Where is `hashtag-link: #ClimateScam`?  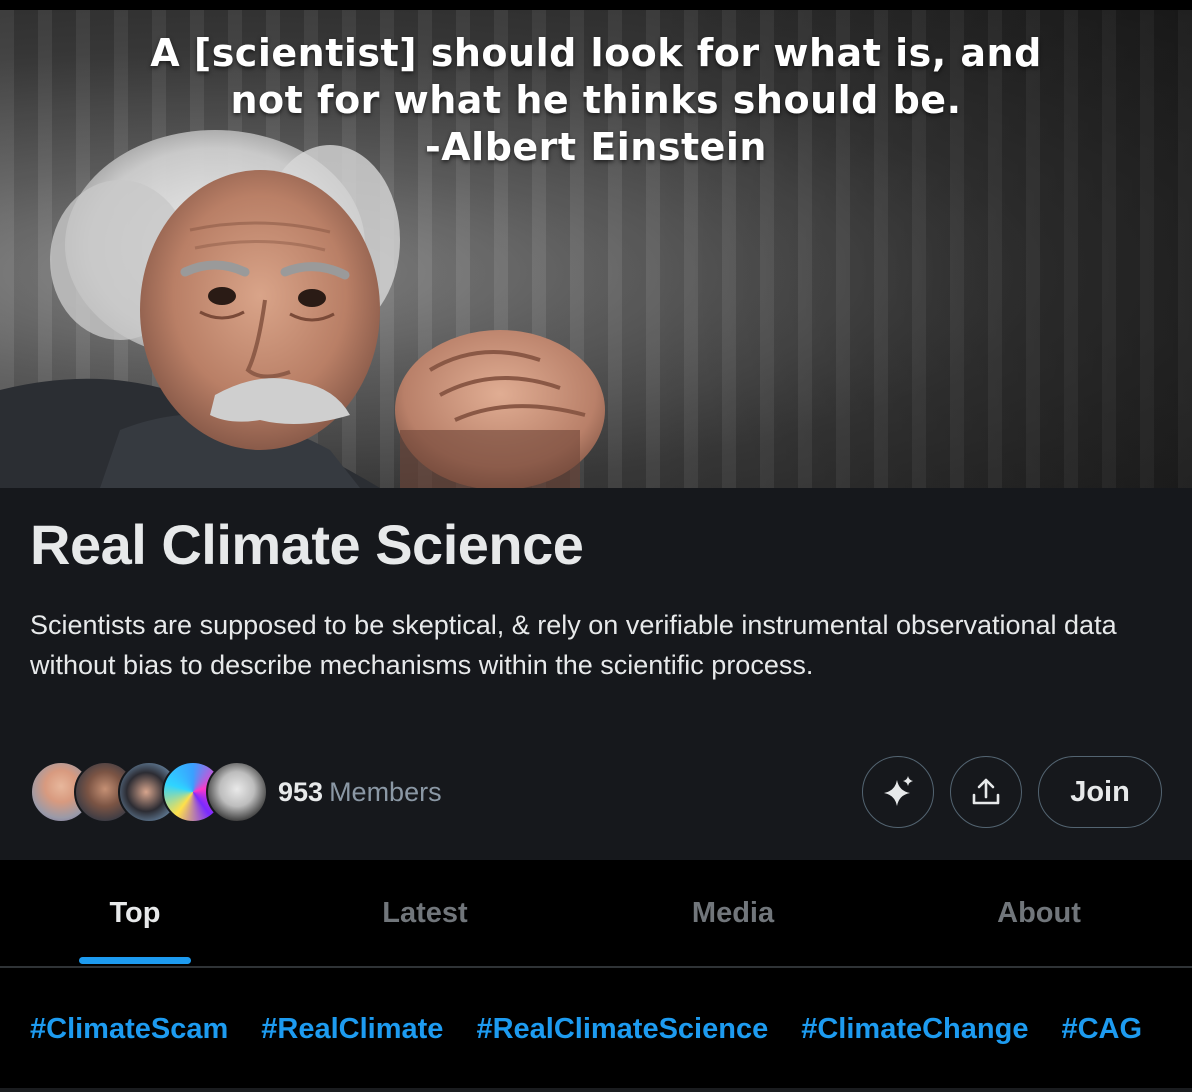
hashtag-link: #ClimateScam is located at coordinates (129, 1029).